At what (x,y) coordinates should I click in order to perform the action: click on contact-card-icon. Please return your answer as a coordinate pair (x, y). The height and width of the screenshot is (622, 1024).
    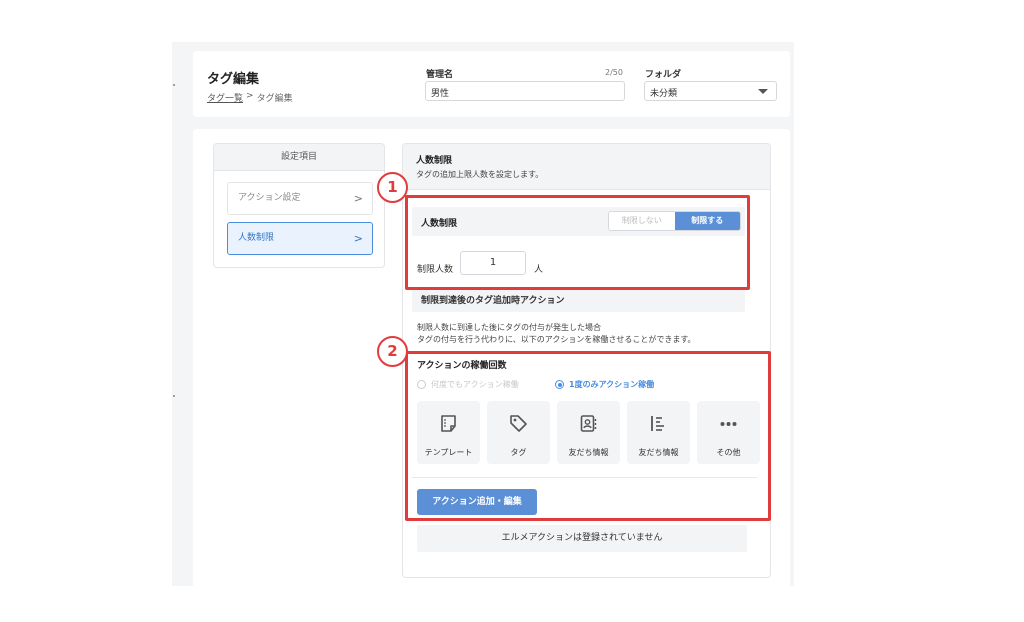
    Looking at the image, I should click on (588, 423).